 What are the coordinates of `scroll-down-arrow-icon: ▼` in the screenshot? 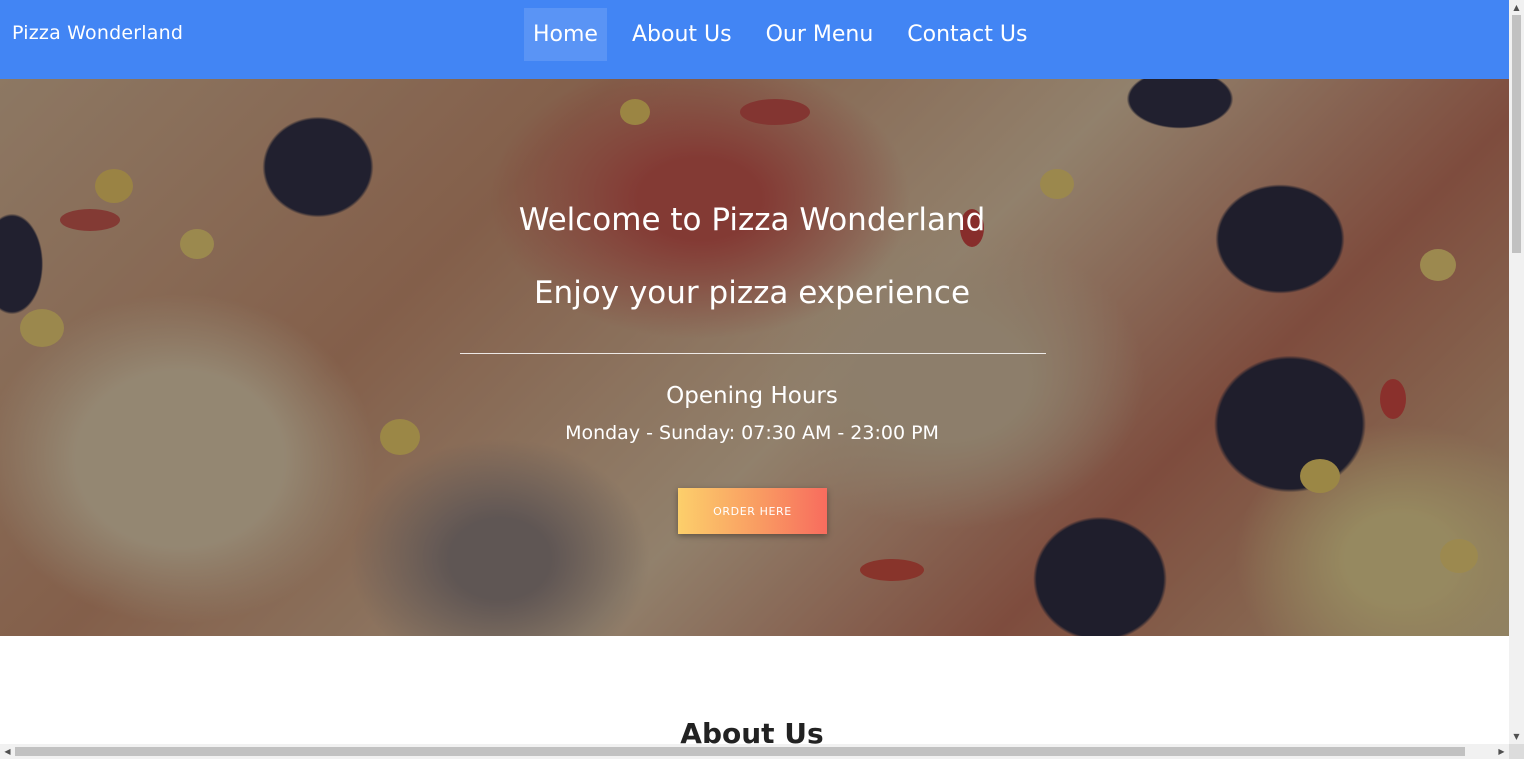 It's located at (1516, 736).